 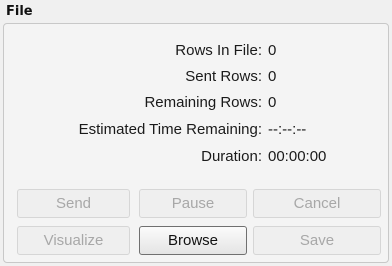 I want to click on sent-rows-row: Sent Rows: 0, so click(x=197, y=77).